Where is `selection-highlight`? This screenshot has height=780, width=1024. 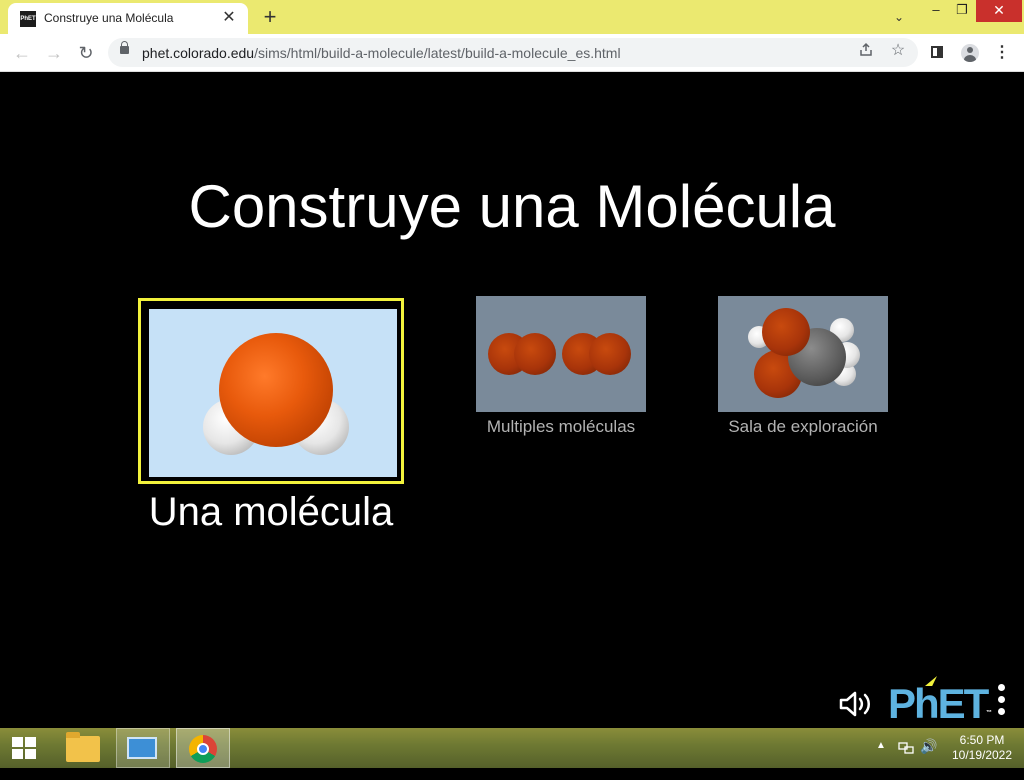
selection-highlight is located at coordinates (271, 391).